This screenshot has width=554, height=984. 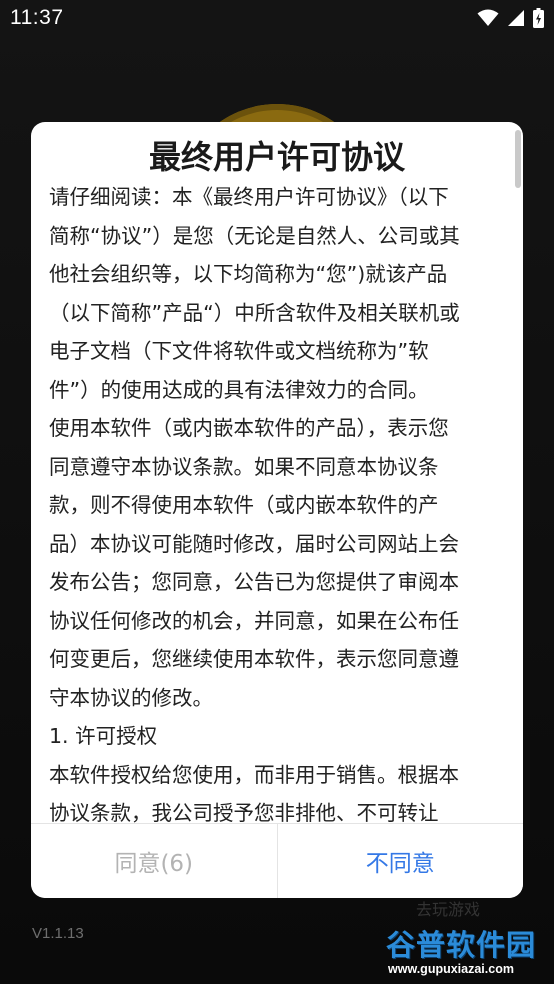 I want to click on status-icons, so click(x=510, y=20).